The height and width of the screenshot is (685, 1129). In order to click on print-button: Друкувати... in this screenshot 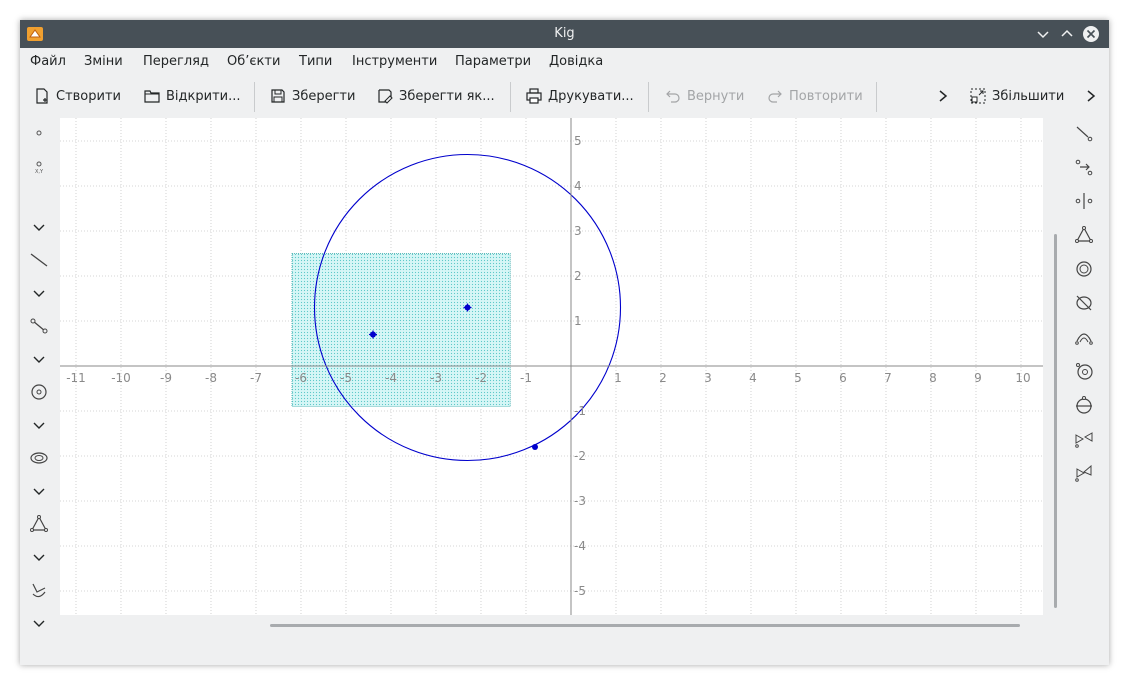, I will do `click(580, 96)`.